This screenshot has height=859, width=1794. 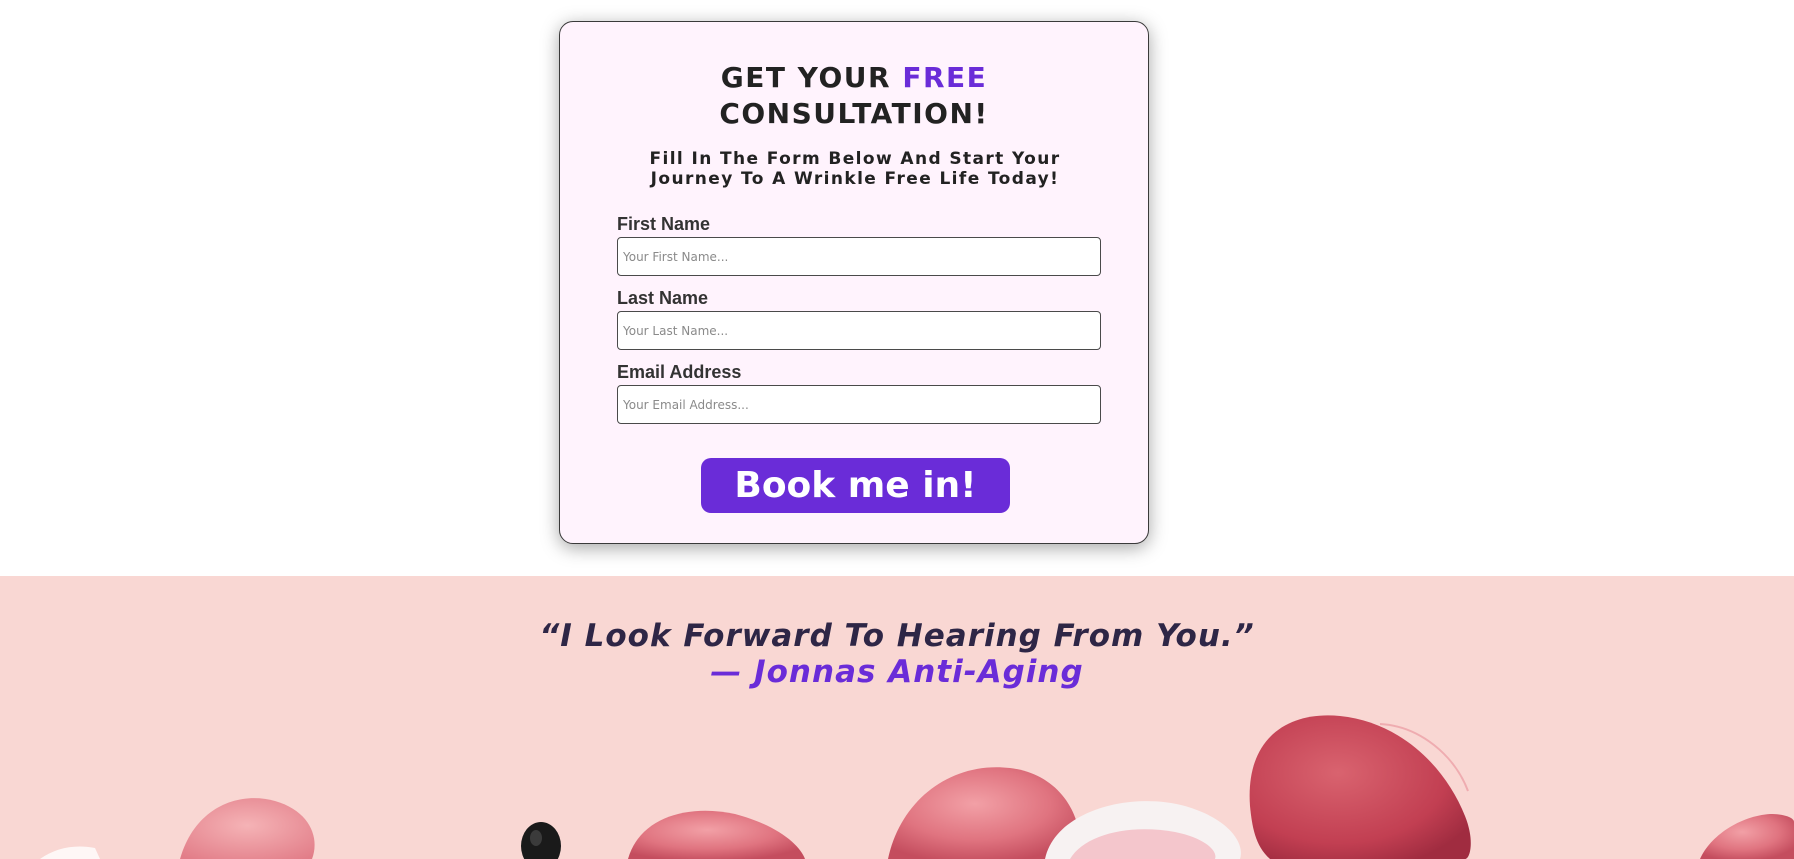 I want to click on email-label: Email Address, so click(x=679, y=372).